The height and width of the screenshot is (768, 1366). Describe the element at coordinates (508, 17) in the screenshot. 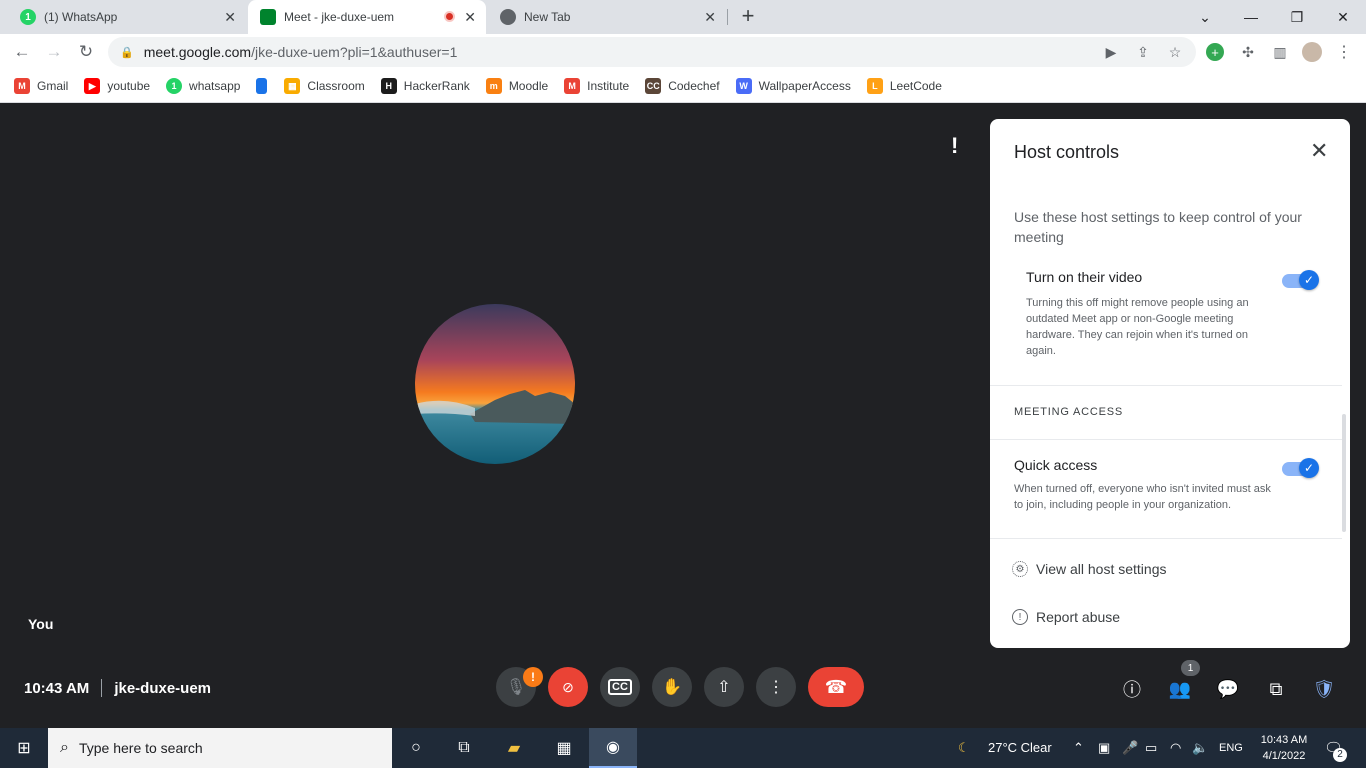

I see `chrome-icon` at that location.